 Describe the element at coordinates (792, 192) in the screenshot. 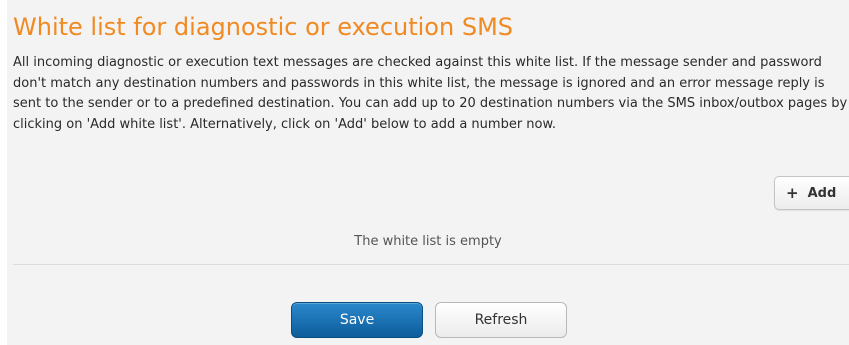

I see `plus-icon: +` at that location.